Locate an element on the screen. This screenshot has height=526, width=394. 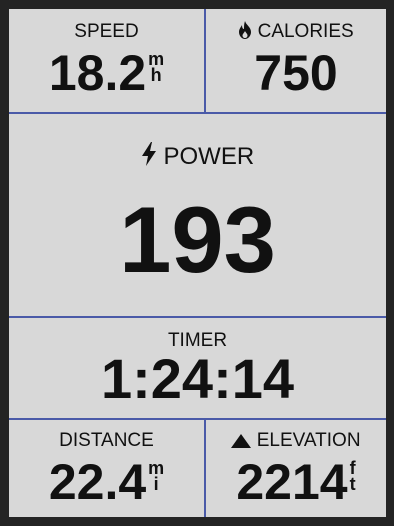
distance-unit-bottom: i is located at coordinates (156, 484).